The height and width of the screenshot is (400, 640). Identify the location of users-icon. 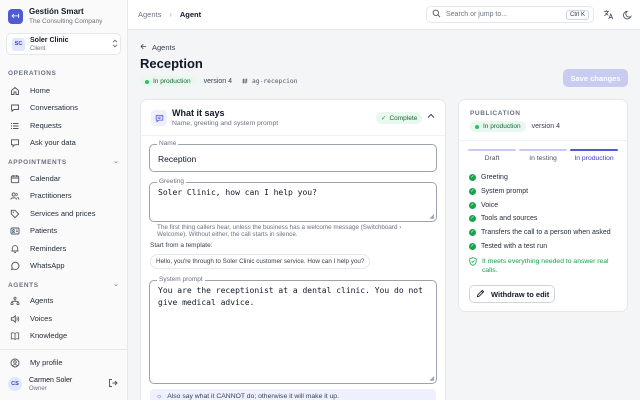
(15, 196).